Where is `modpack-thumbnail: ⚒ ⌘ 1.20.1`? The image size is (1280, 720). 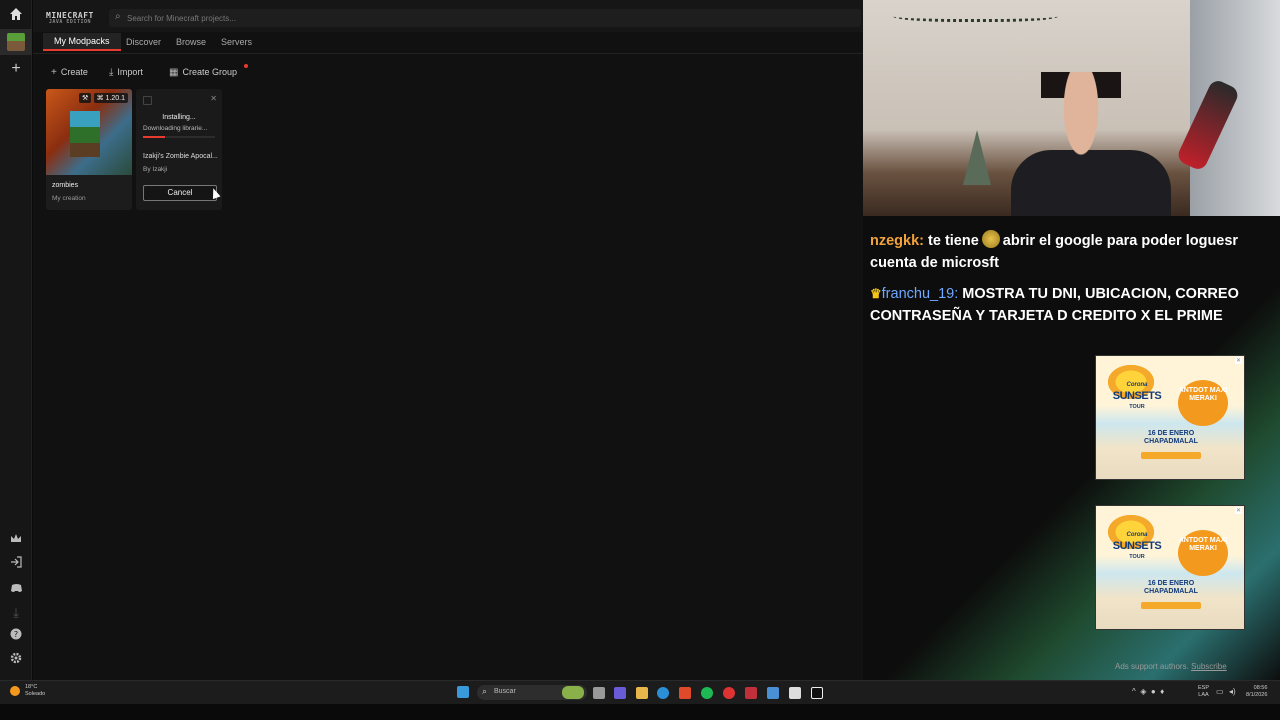 modpack-thumbnail: ⚒ ⌘ 1.20.1 is located at coordinates (89, 132).